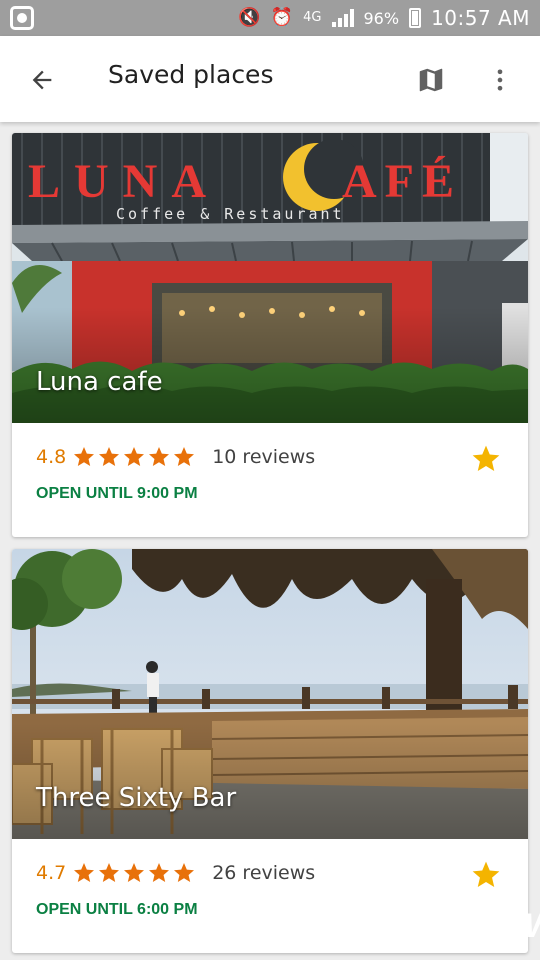  I want to click on status-icons: 🔇 ⏰ 4G 96% 10:57 AM, so click(384, 18).